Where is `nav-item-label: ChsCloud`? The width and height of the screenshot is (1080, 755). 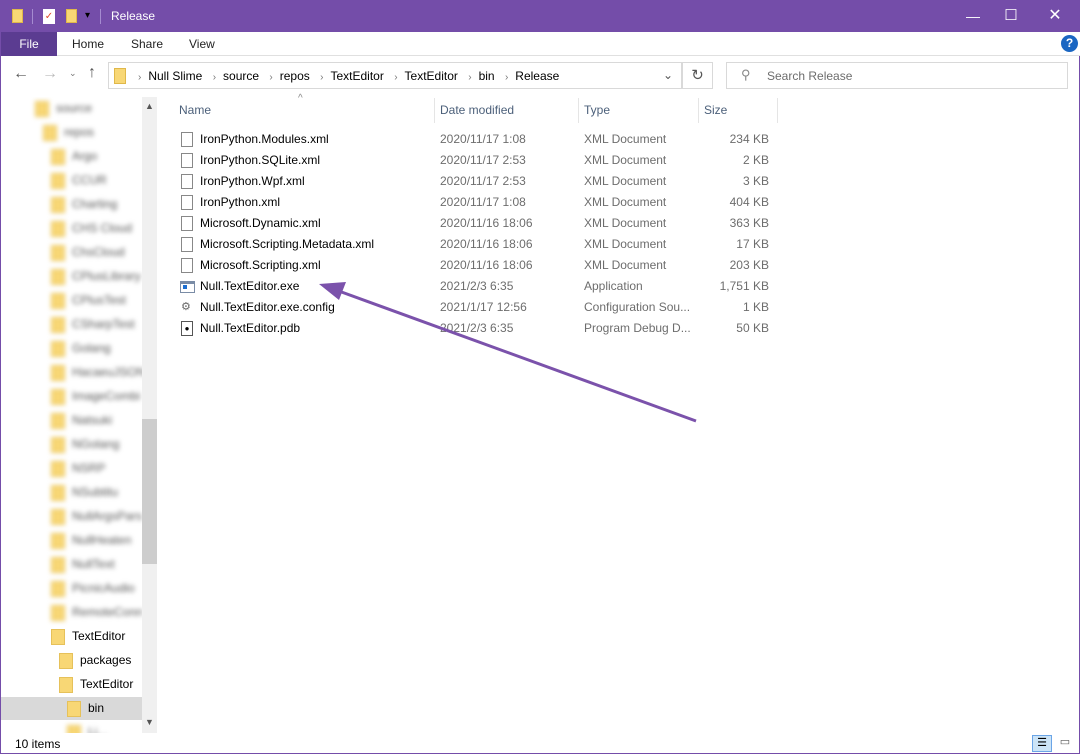 nav-item-label: ChsCloud is located at coordinates (98, 252).